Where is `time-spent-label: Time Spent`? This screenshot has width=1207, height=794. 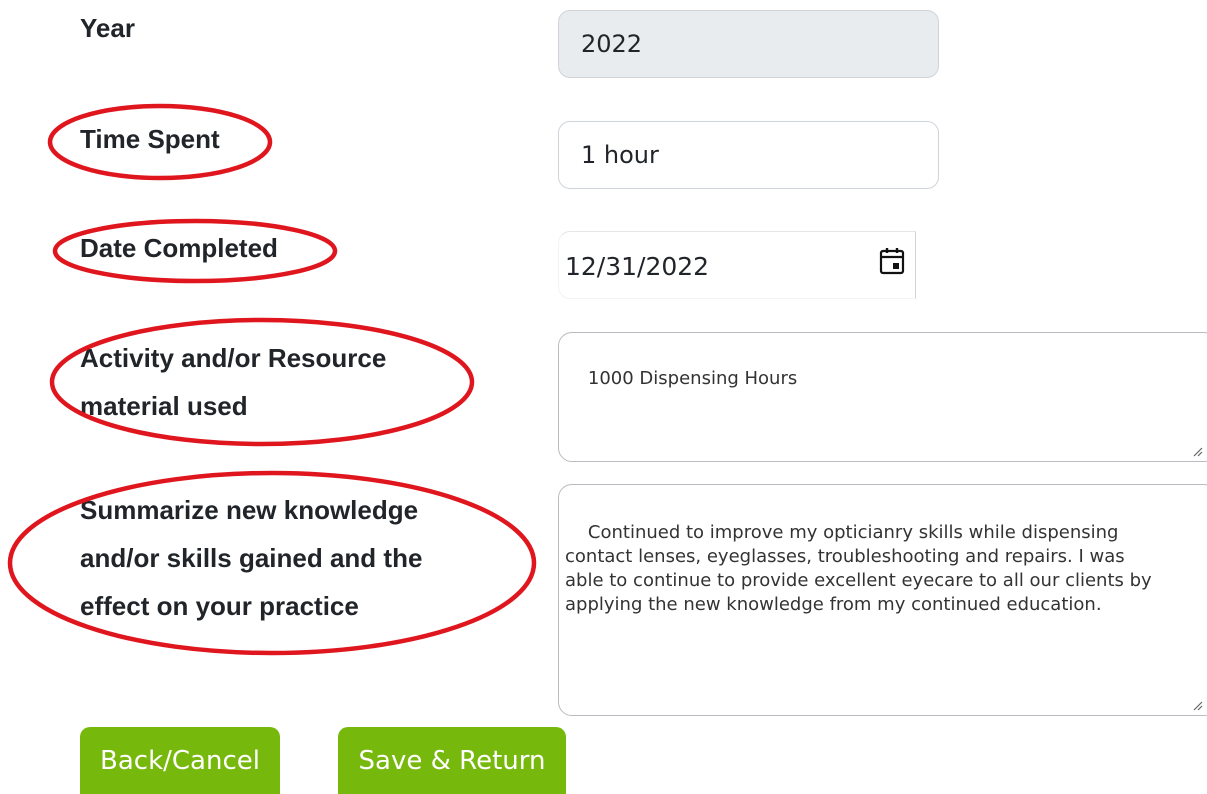
time-spent-label: Time Spent is located at coordinates (150, 139).